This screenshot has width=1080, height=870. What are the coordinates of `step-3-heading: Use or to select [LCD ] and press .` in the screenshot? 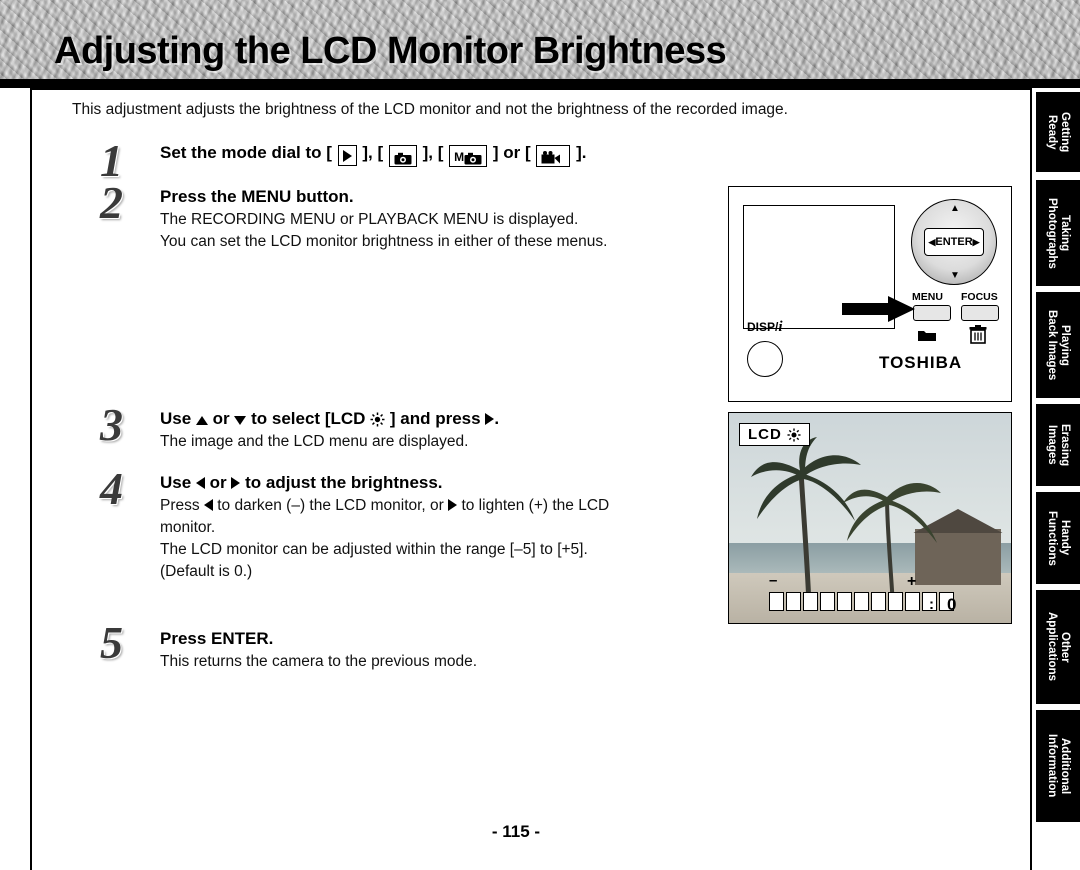 It's located at (470, 418).